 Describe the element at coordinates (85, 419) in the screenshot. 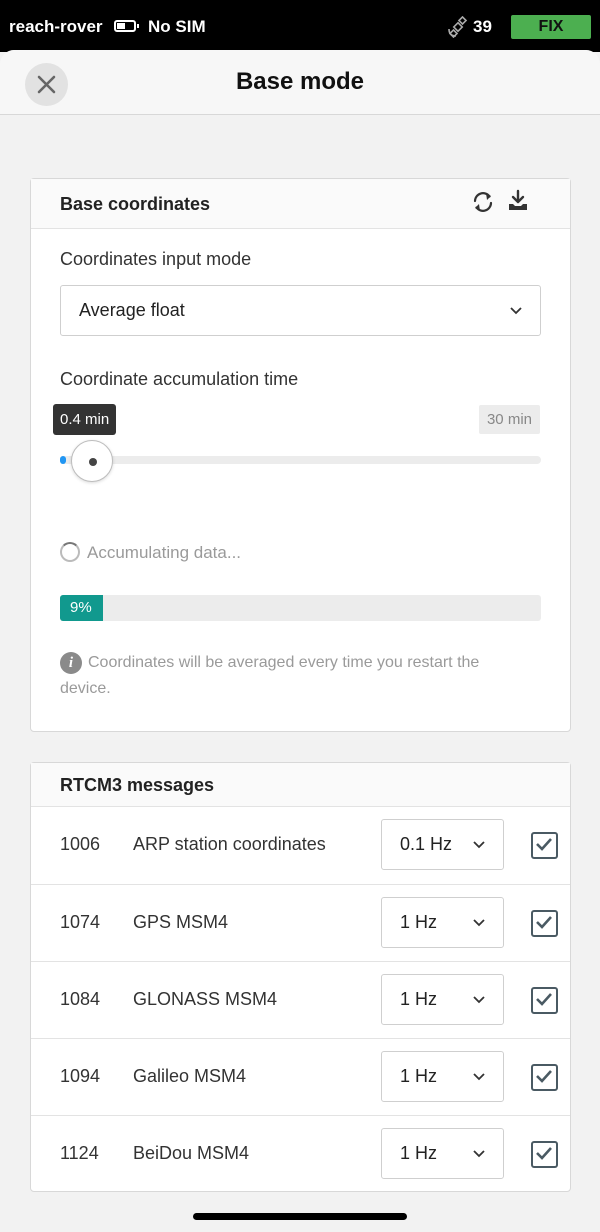

I see `slider-value-tooltip: 0.4 min` at that location.